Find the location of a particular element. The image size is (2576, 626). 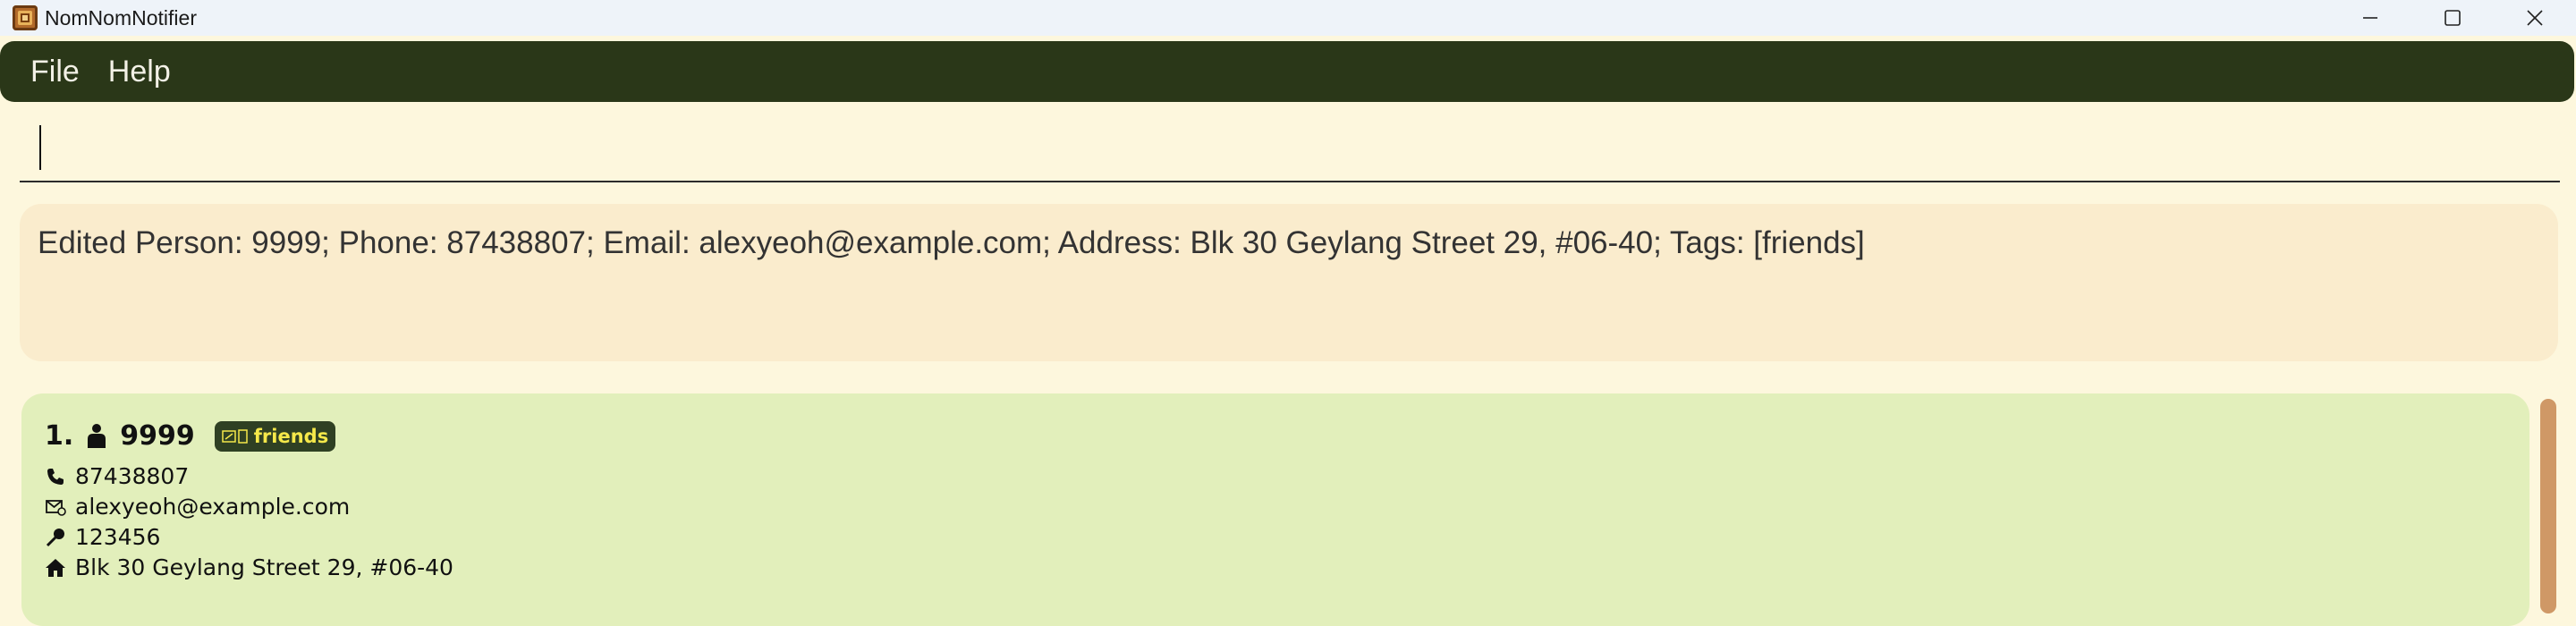

close-icon is located at coordinates (2535, 18).